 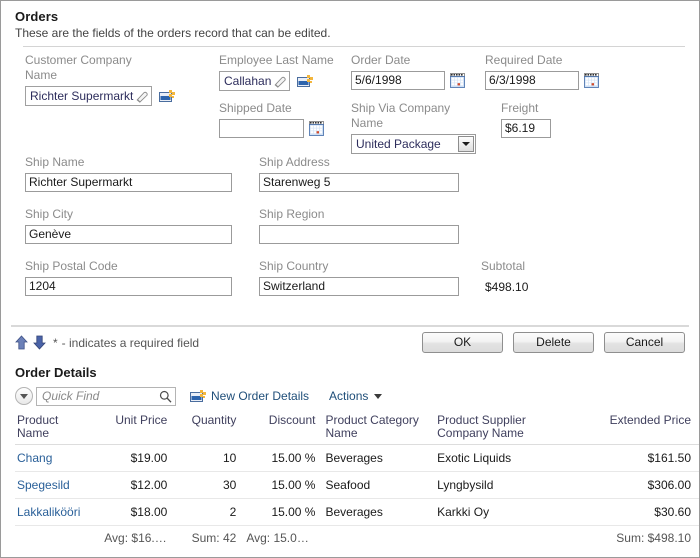 I want to click on column-header-product-supplier-company-name: Product Supplier Company Name, so click(x=506, y=428).